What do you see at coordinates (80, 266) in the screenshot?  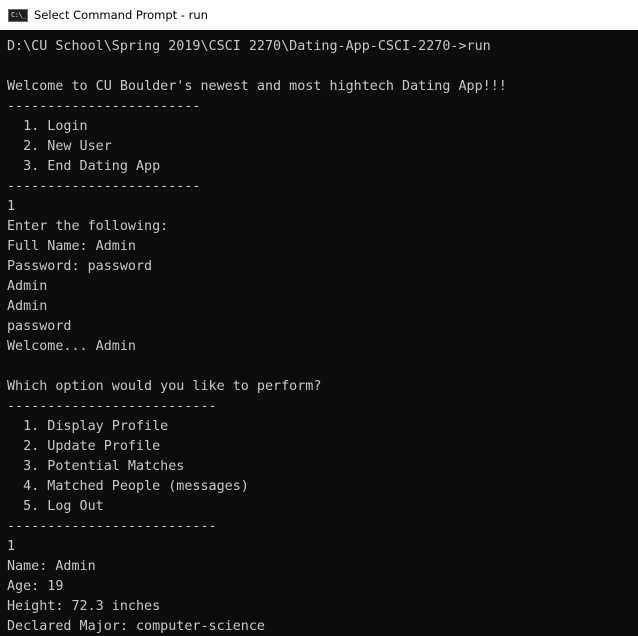 I see `console-line: Password: password` at bounding box center [80, 266].